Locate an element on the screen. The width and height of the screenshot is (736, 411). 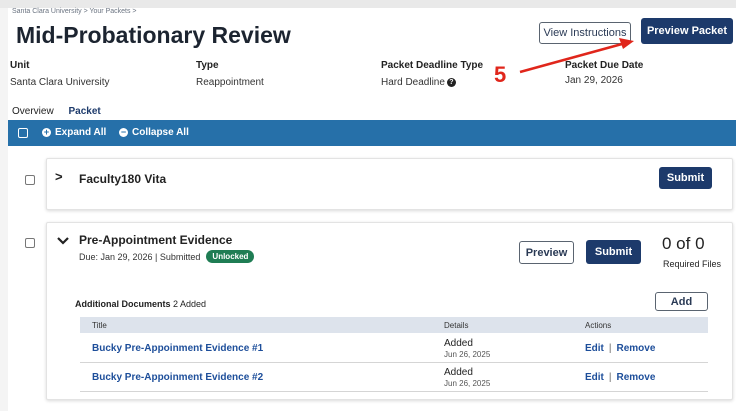
chevron-right-icon: > is located at coordinates (59, 176).